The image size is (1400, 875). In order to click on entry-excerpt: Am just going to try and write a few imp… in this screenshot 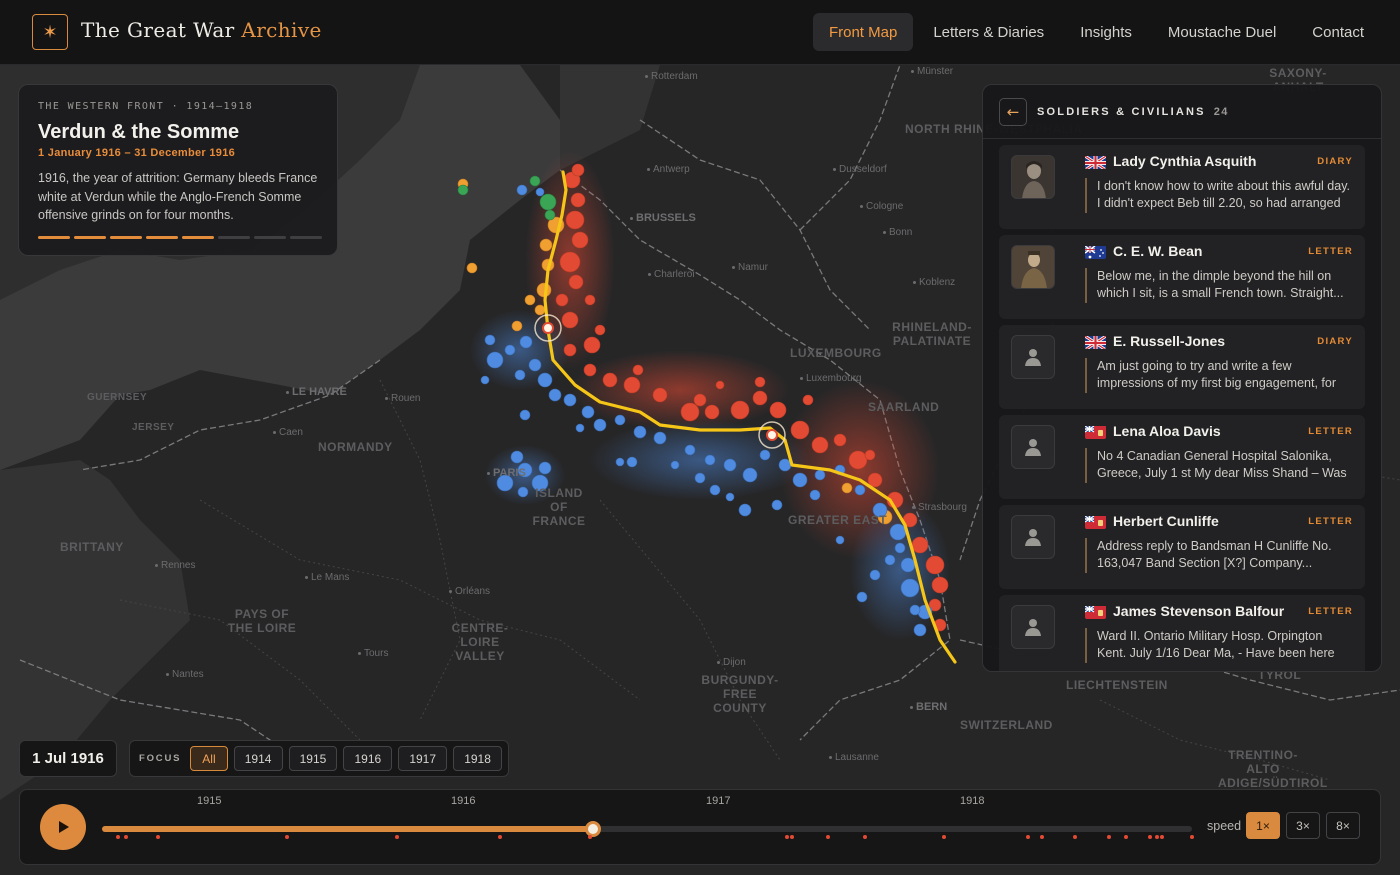, I will do `click(1219, 375)`.